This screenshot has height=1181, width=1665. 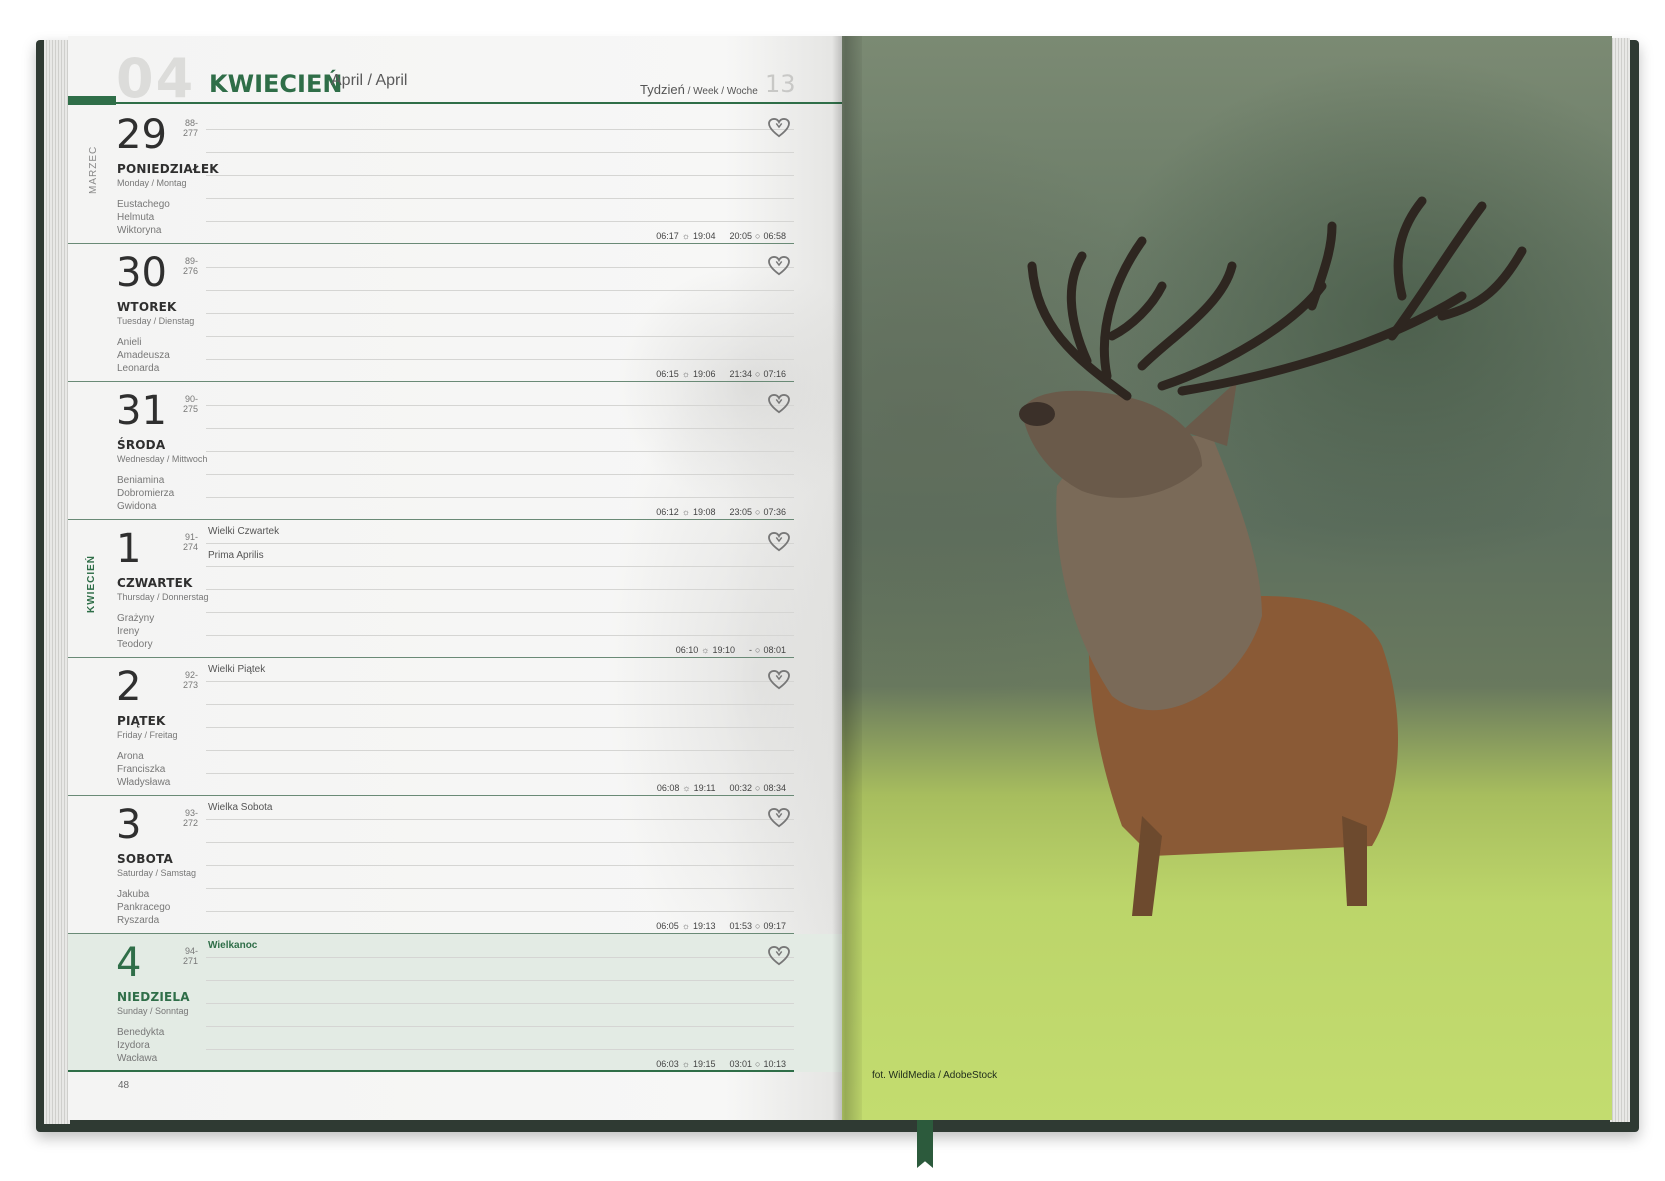 What do you see at coordinates (721, 926) in the screenshot?
I see `sun-moon-times: 06:05 ☼ 19:13 01:53 ○ 09:17` at bounding box center [721, 926].